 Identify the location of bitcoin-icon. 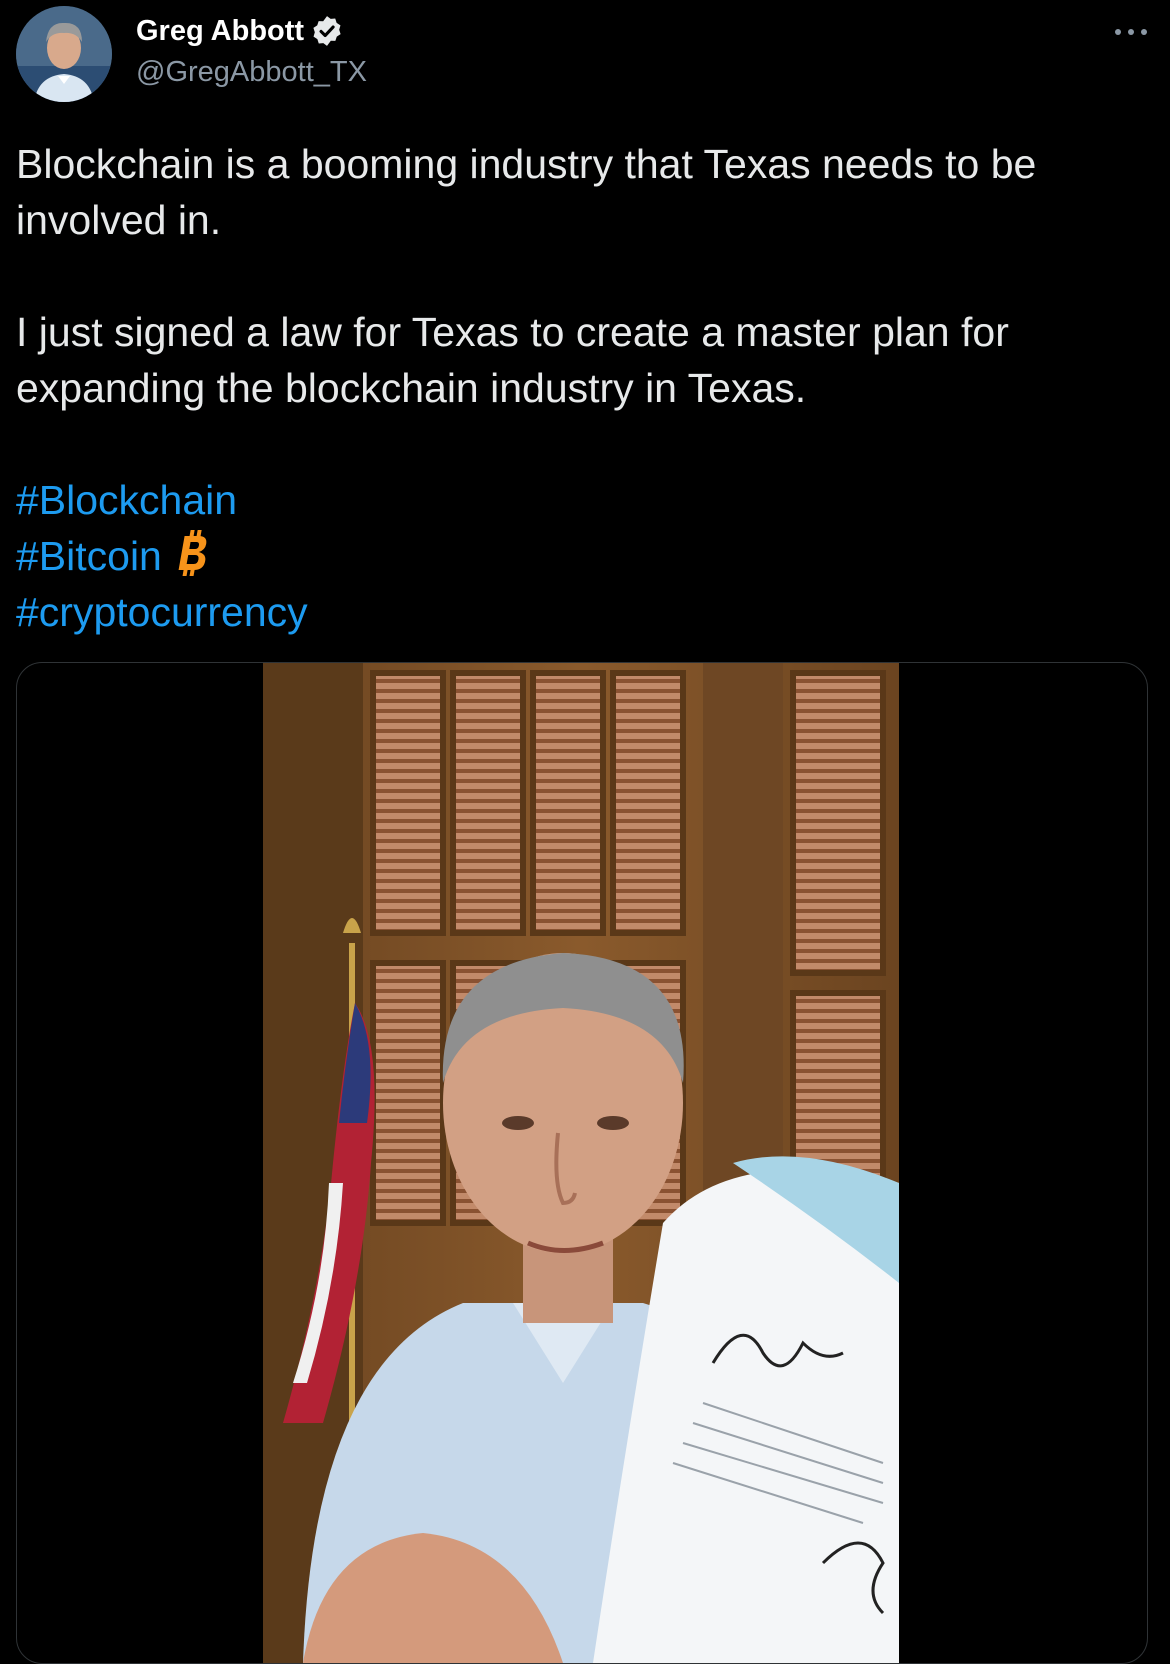
(190, 552).